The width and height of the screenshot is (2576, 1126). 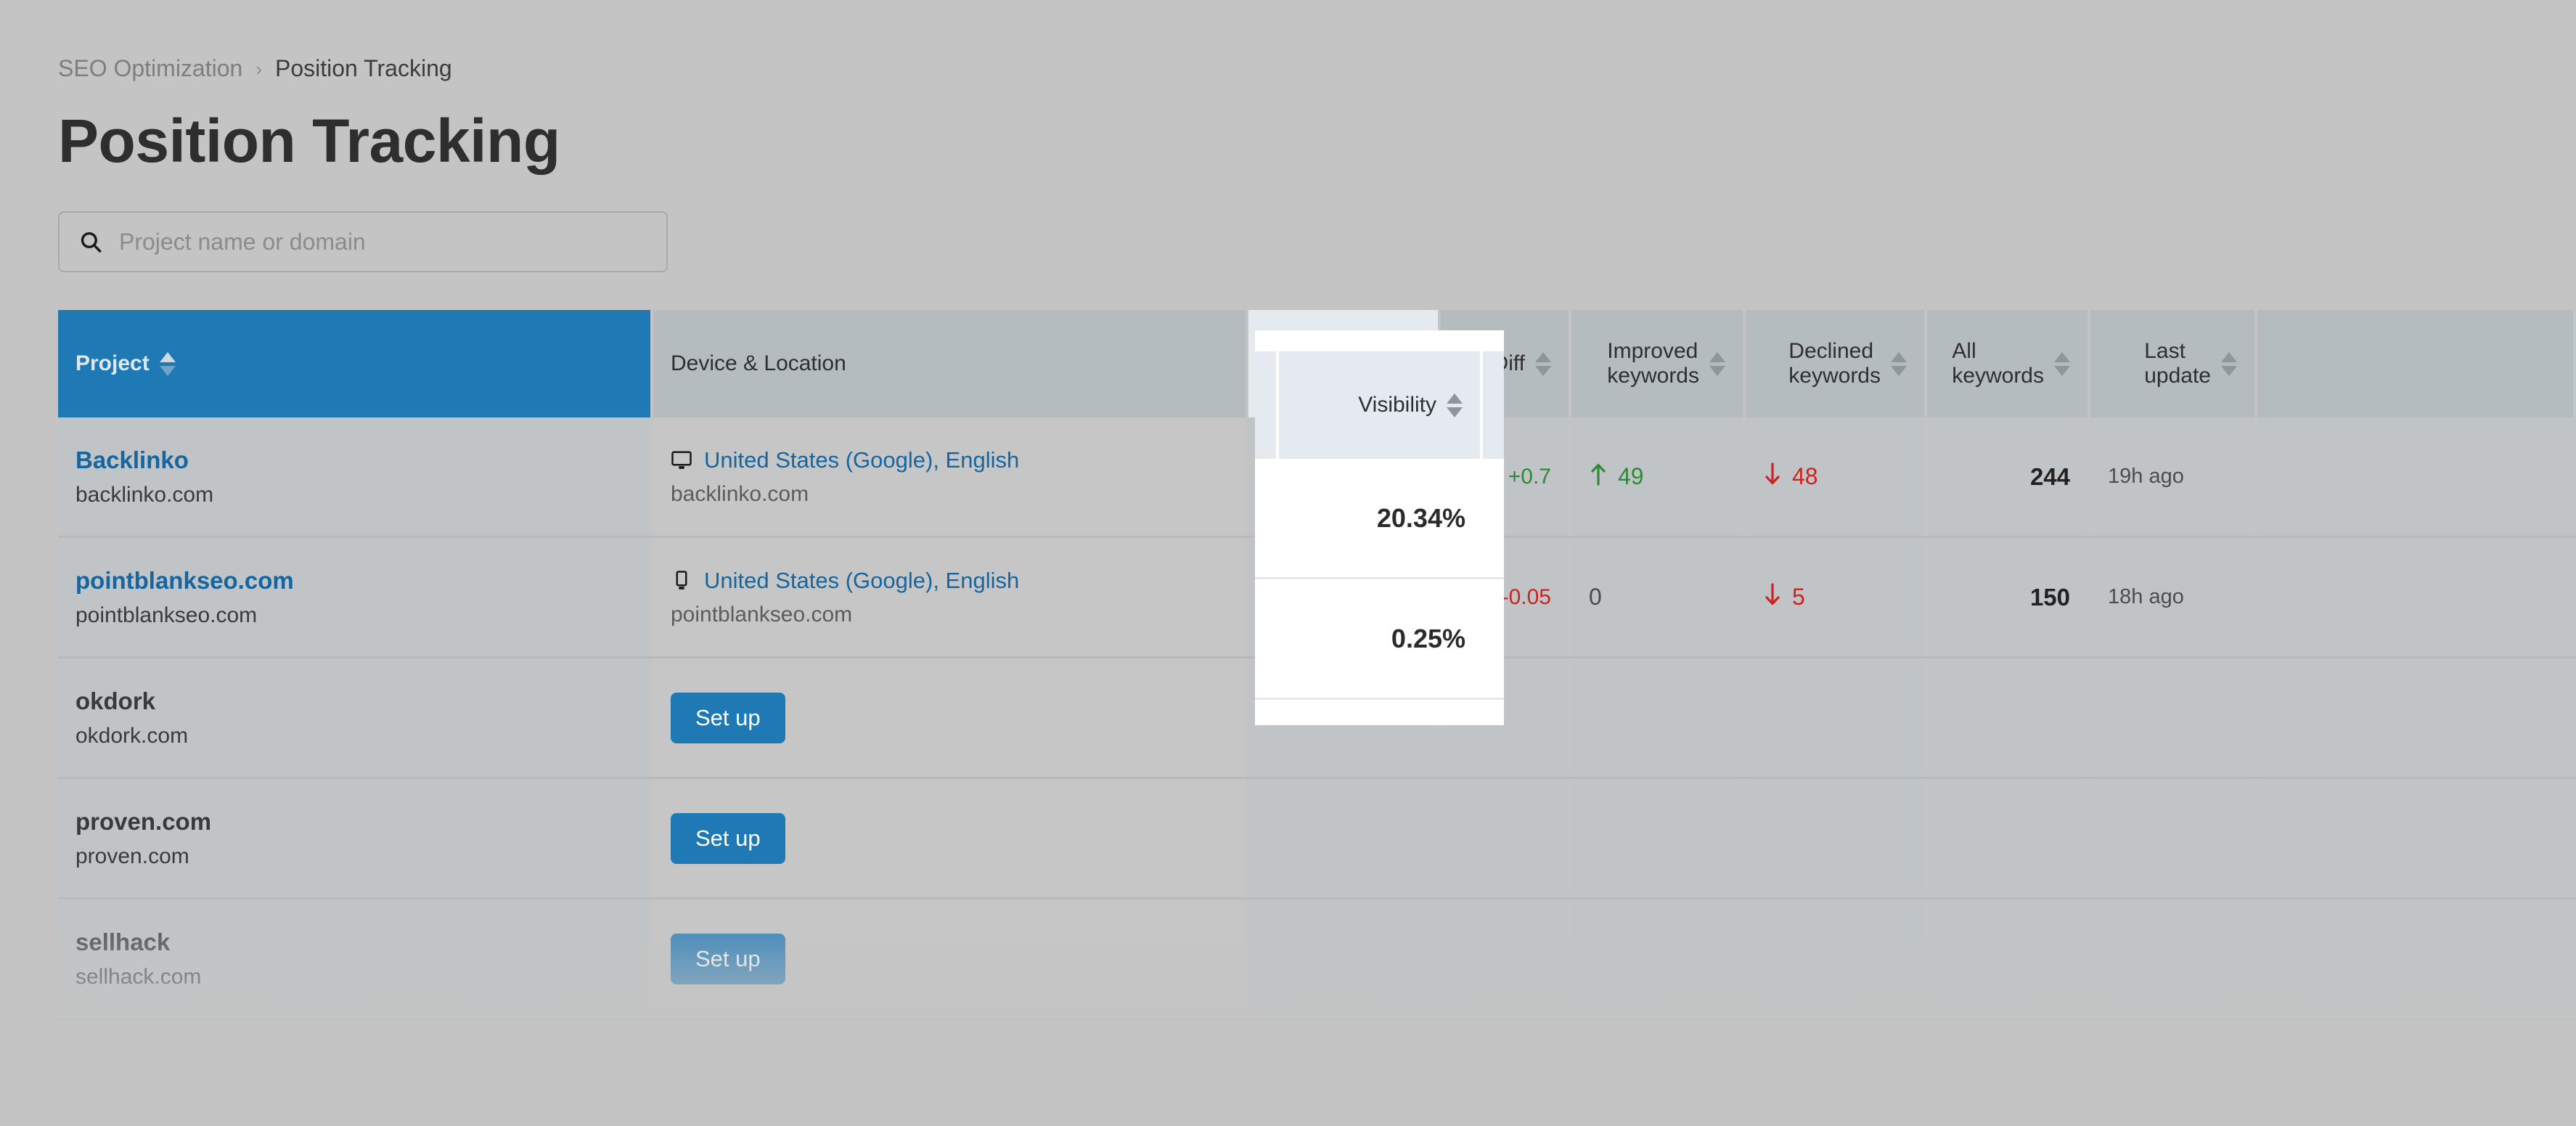 I want to click on column-header-last-label: Last update, so click(x=2177, y=363).